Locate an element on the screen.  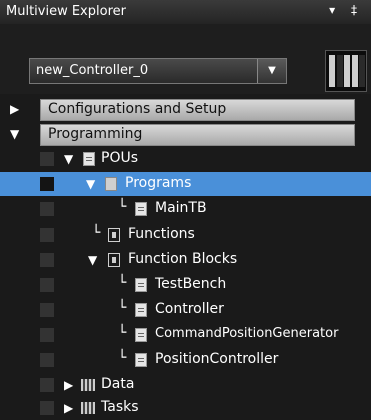
tree-item-label: Tasks is located at coordinates (120, 407).